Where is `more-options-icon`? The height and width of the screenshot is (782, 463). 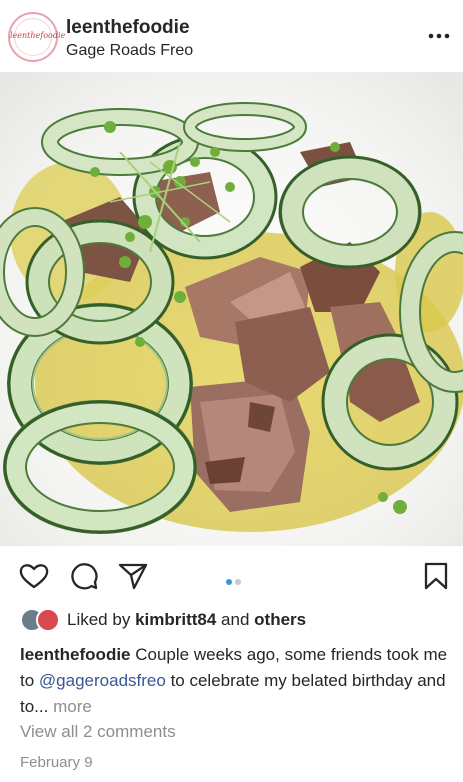
more-options-icon is located at coordinates (439, 36).